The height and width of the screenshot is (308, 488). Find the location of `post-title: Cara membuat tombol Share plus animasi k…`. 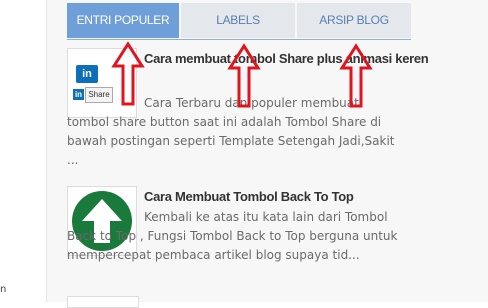

post-title: Cara membuat tombol Share plus animasi k… is located at coordinates (304, 59).